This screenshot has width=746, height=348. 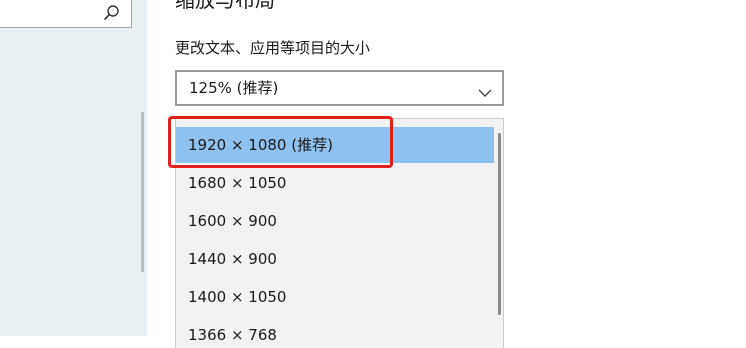 I want to click on resolution-option-1440x900: 1440 × 900, so click(x=335, y=259).